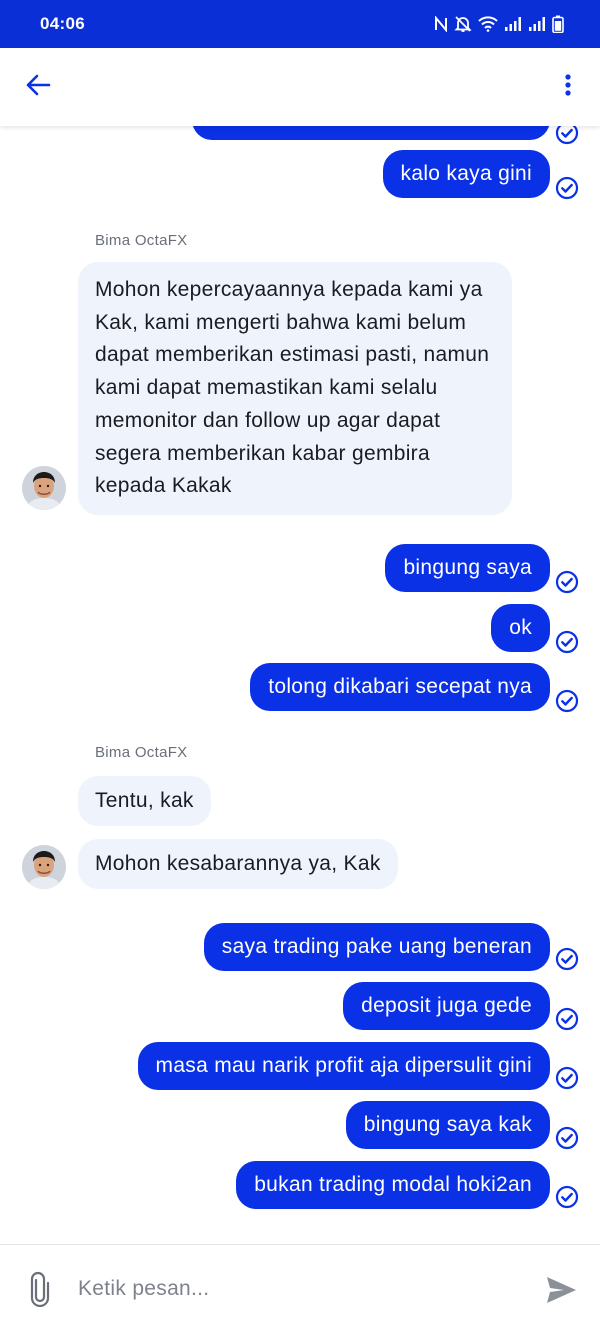  I want to click on outgoing-message-bubble: bukan trading modal hoki2an, so click(393, 1185).